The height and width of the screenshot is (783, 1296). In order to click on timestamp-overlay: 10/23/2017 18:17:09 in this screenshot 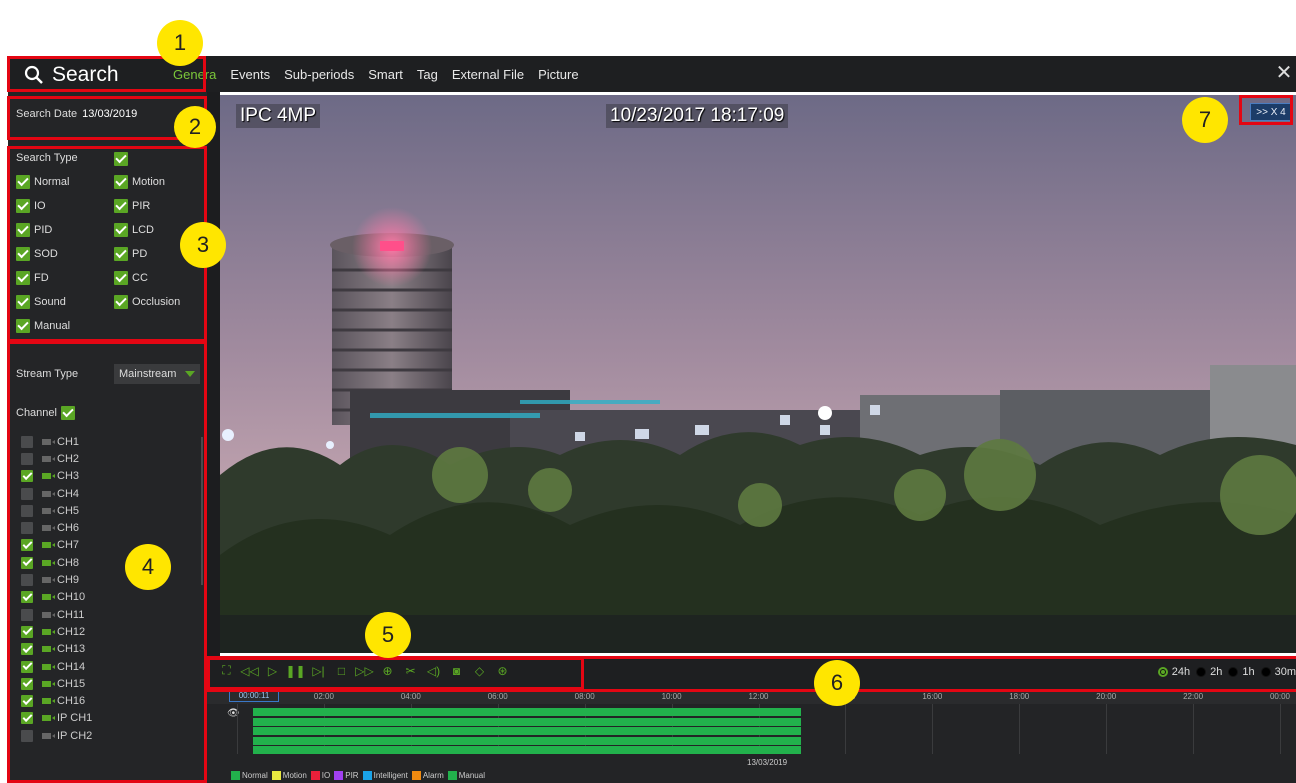, I will do `click(697, 116)`.